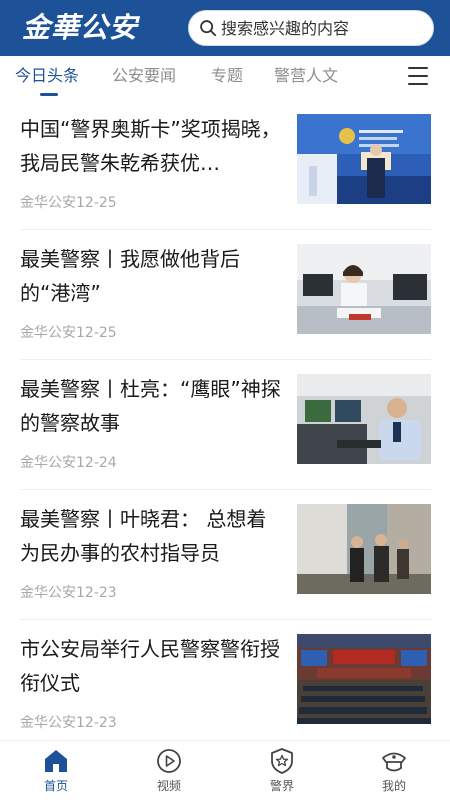  What do you see at coordinates (364, 159) in the screenshot?
I see `award-ceremony-photo` at bounding box center [364, 159].